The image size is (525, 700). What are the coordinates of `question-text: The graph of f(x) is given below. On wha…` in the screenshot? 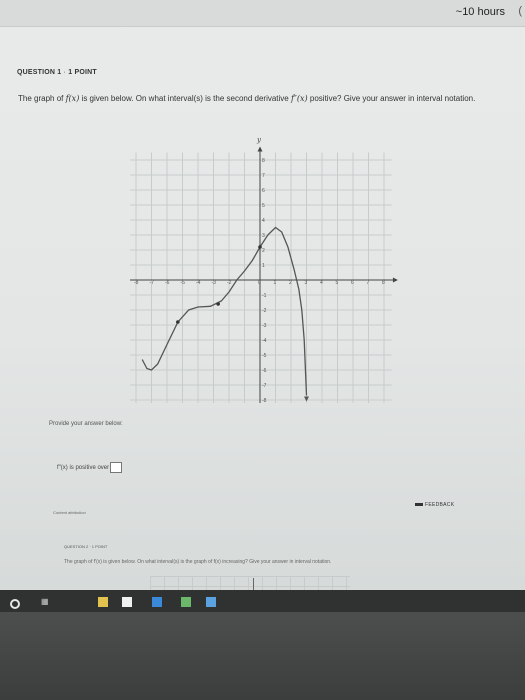 It's located at (265, 98).